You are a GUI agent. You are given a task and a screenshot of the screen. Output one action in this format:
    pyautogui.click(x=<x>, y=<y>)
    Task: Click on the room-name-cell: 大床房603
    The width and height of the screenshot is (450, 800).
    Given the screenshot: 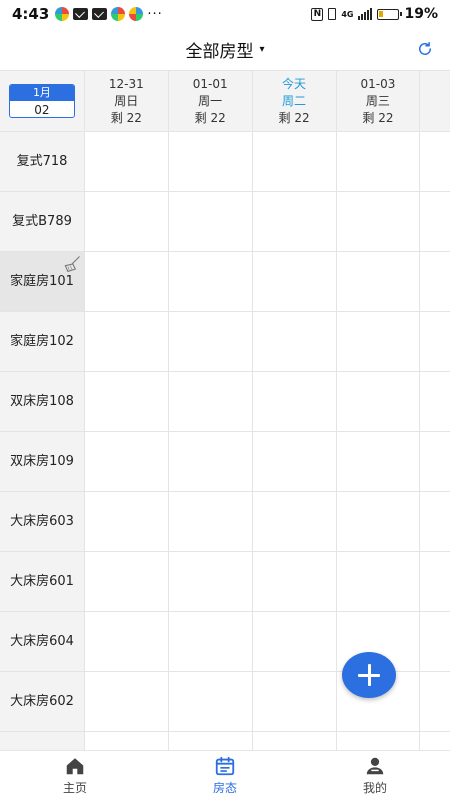 What is the action you would take?
    pyautogui.click(x=42, y=521)
    